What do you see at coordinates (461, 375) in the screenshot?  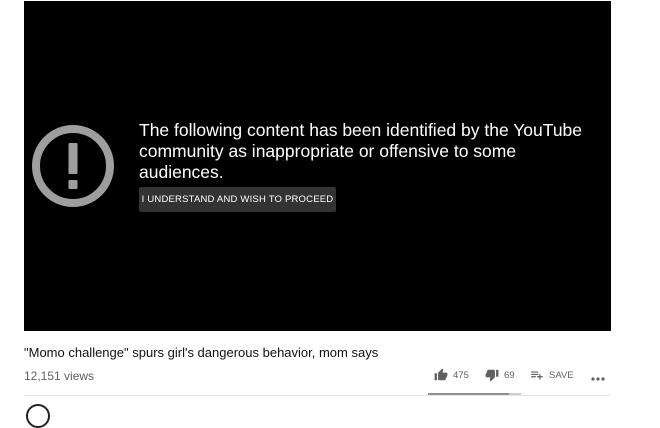 I see `like-count: 475` at bounding box center [461, 375].